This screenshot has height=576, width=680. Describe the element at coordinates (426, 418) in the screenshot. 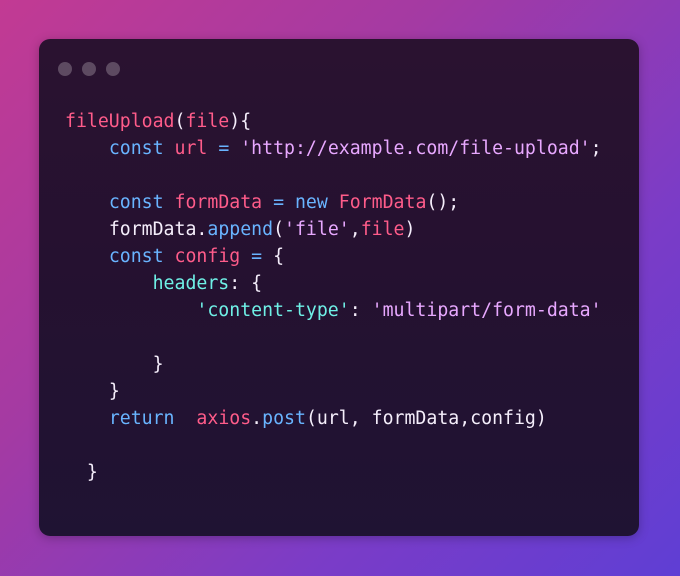

I see `code-token: (url, formData,config)` at that location.